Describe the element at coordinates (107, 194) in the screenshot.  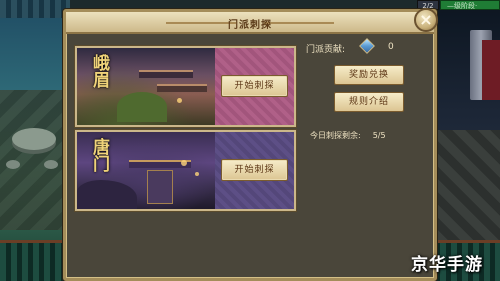
I see `rock` at that location.